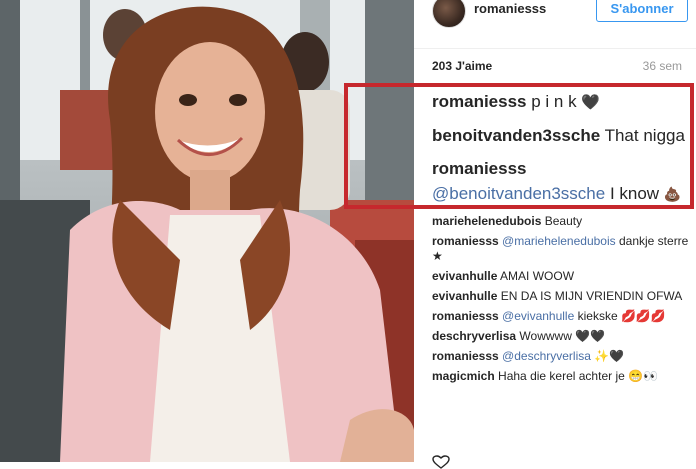 The height and width of the screenshot is (469, 696). Describe the element at coordinates (546, 356) in the screenshot. I see `comment-mention: @deschryverlisa` at that location.